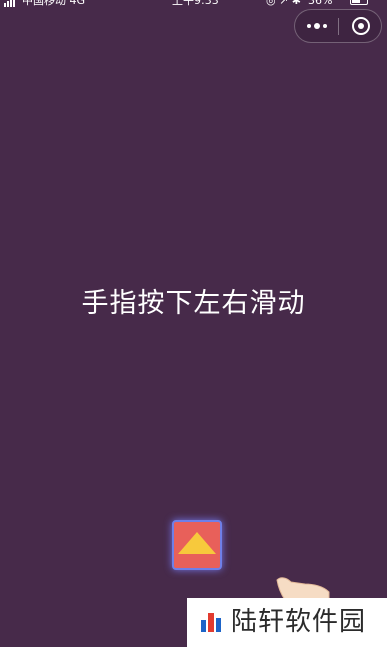  I want to click on battery-percent: 36%, so click(320, 3).